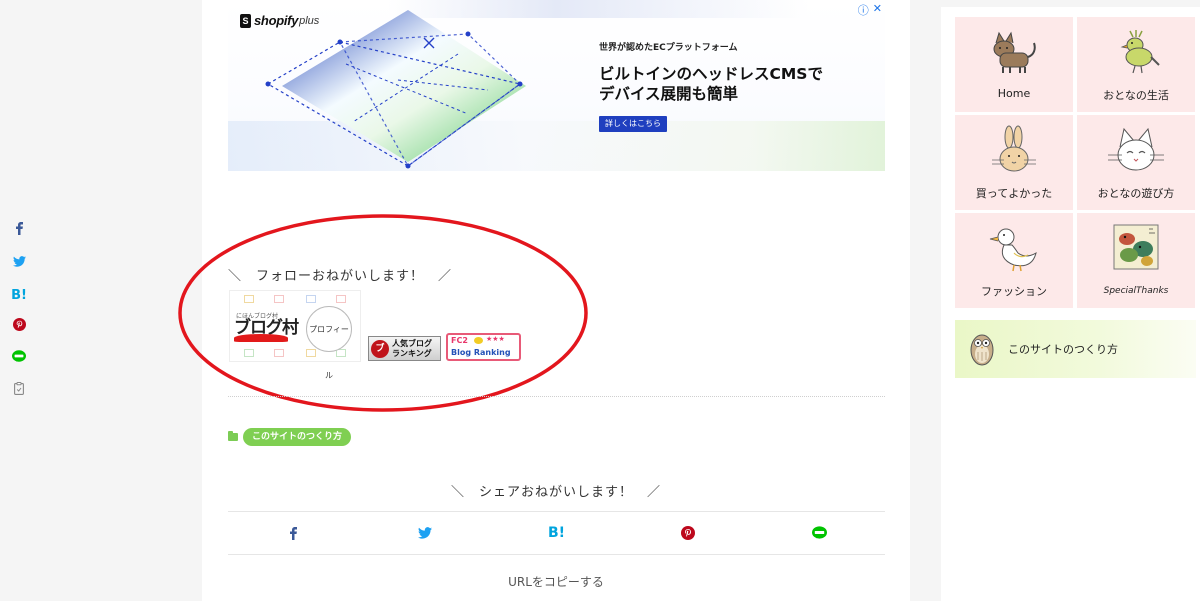 The image size is (1200, 601). I want to click on line-share-button, so click(19, 360).